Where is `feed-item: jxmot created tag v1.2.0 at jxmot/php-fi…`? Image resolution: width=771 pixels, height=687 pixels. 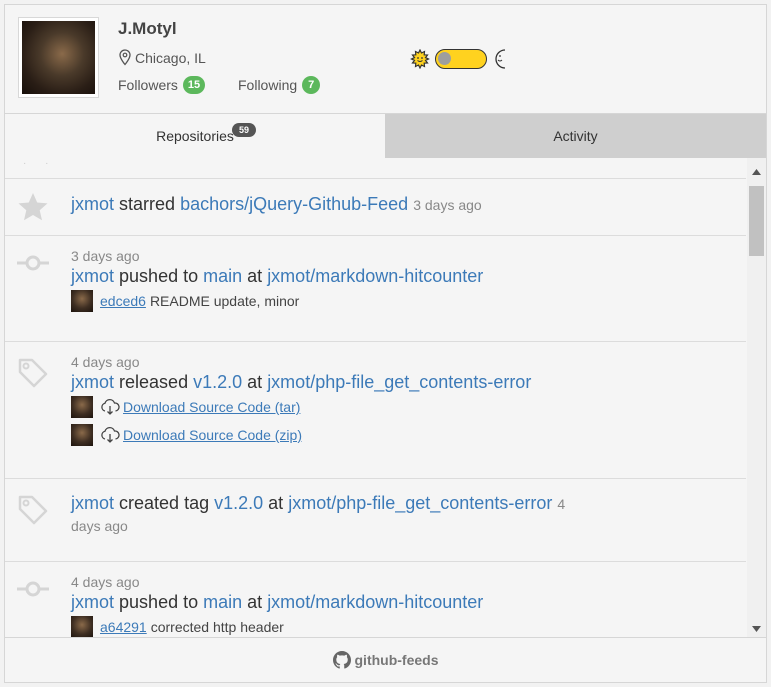
feed-item: jxmot created tag v1.2.0 at jxmot/php-fi… is located at coordinates (375, 519).